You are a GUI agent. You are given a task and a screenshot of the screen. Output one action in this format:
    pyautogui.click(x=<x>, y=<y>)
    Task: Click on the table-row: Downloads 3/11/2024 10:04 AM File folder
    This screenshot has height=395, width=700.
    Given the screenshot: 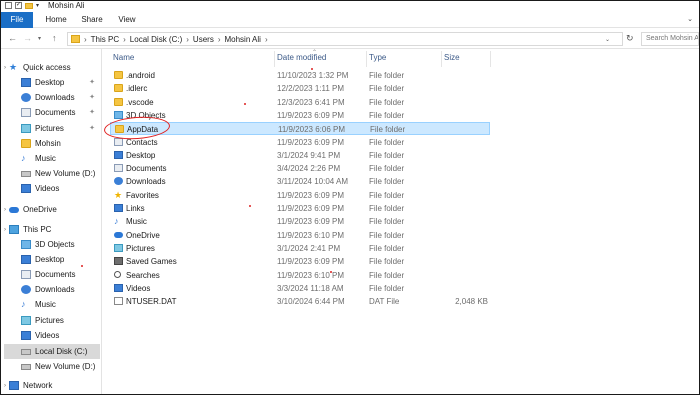 What is the action you would take?
    pyautogui.click(x=300, y=181)
    